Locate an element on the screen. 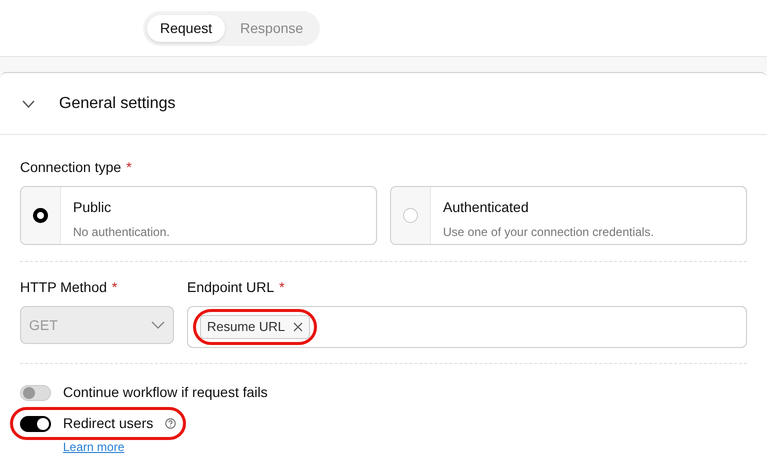  toggle-label: Redirect users is located at coordinates (108, 423).